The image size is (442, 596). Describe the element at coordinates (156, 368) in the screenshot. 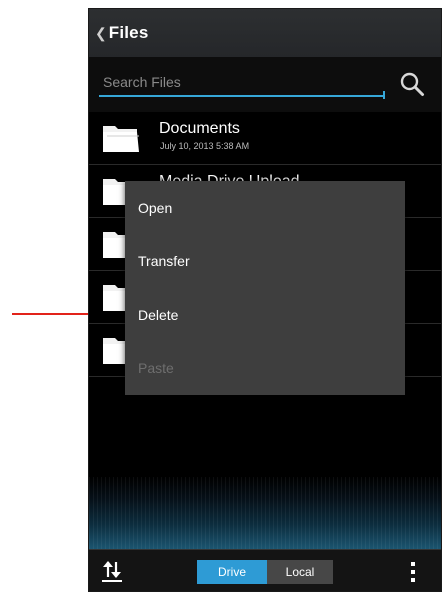

I see `menu-item-paste: Paste` at that location.